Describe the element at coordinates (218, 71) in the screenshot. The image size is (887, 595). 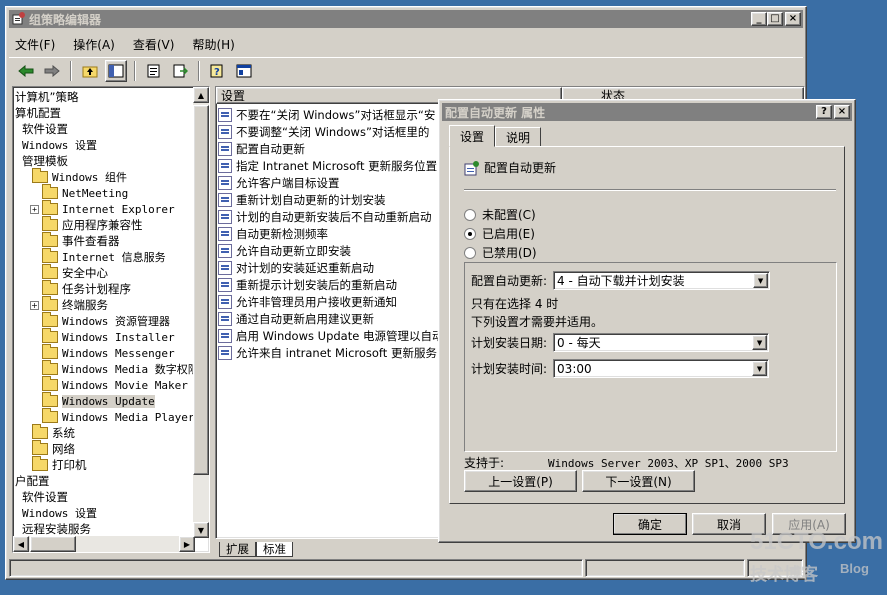
I see `help-icon: ?` at that location.